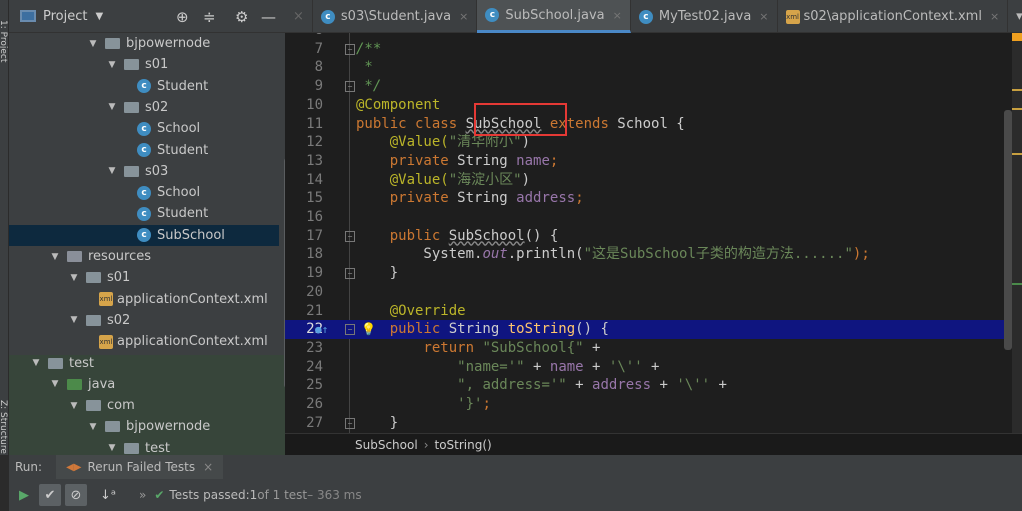 The width and height of the screenshot is (1022, 511). Describe the element at coordinates (50, 495) in the screenshot. I see `show-passed-icon: ✔` at that location.